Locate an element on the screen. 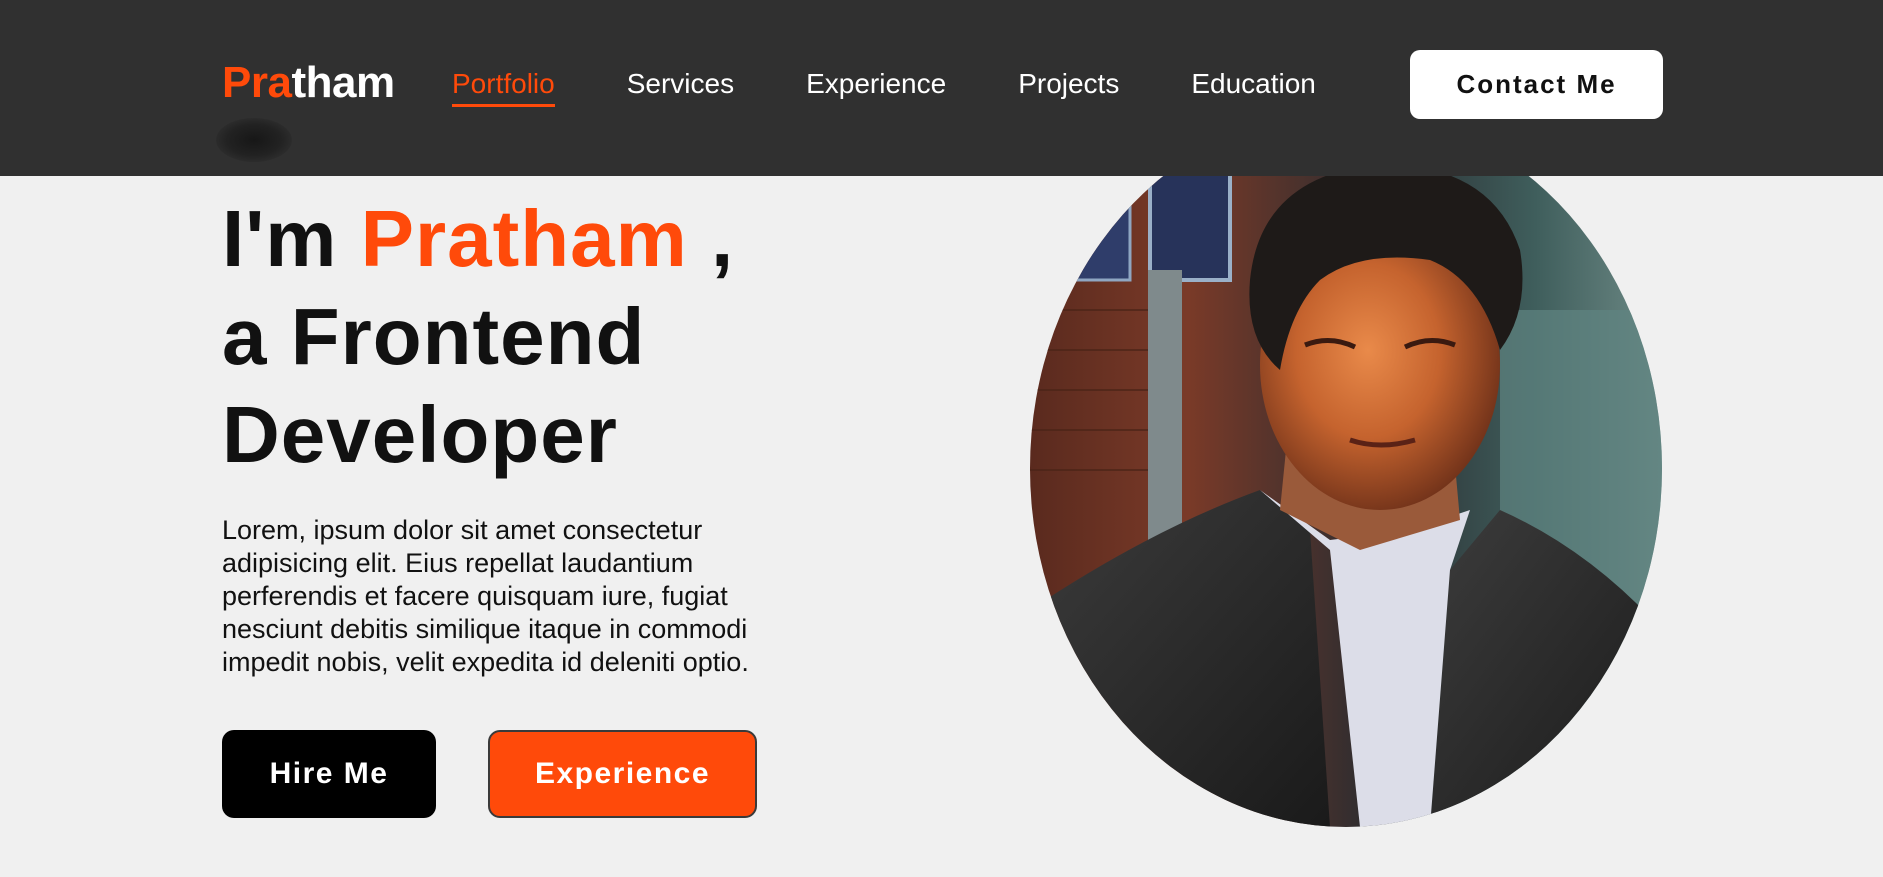 Image resolution: width=1883 pixels, height=877 pixels. brand-logo: Pratham is located at coordinates (308, 83).